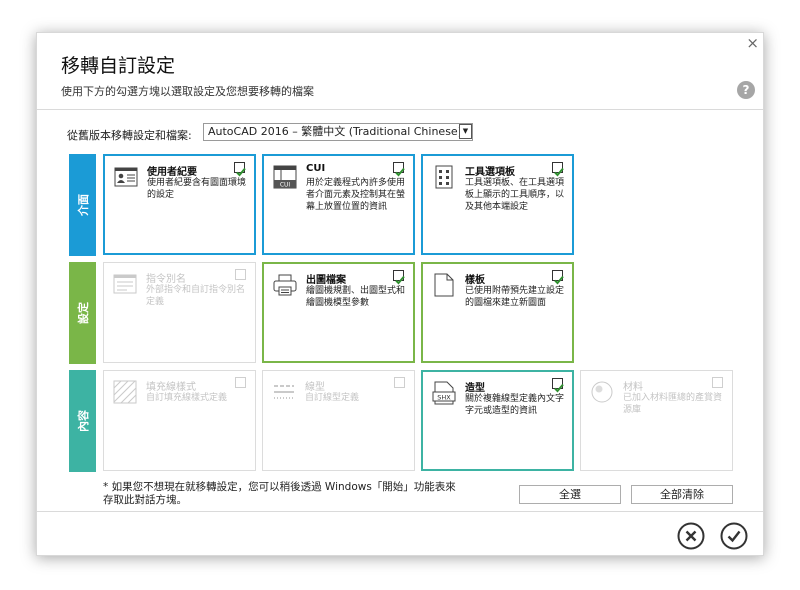 The image size is (800, 590). I want to click on card-description: 使用者紀要含有圖面環境的設定, so click(197, 189).